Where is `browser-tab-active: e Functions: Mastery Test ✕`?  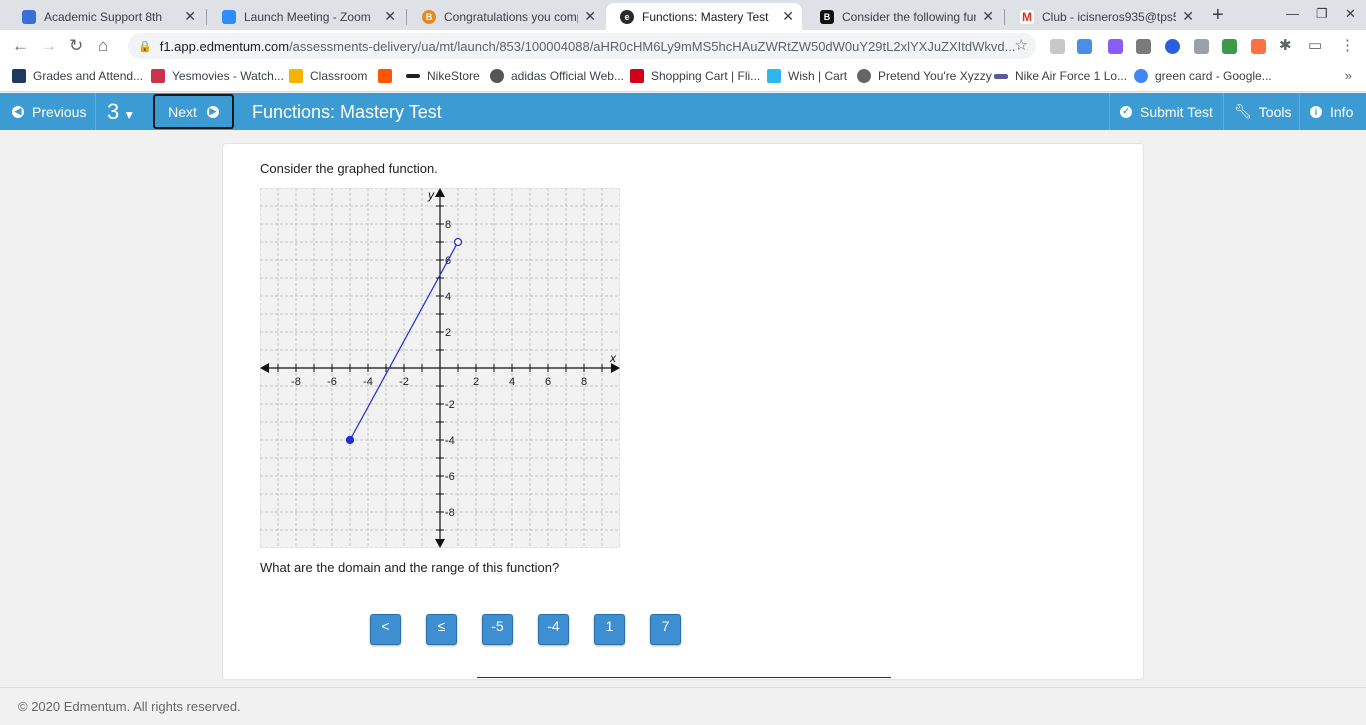
browser-tab-active: e Functions: Mastery Test ✕ is located at coordinates (704, 16).